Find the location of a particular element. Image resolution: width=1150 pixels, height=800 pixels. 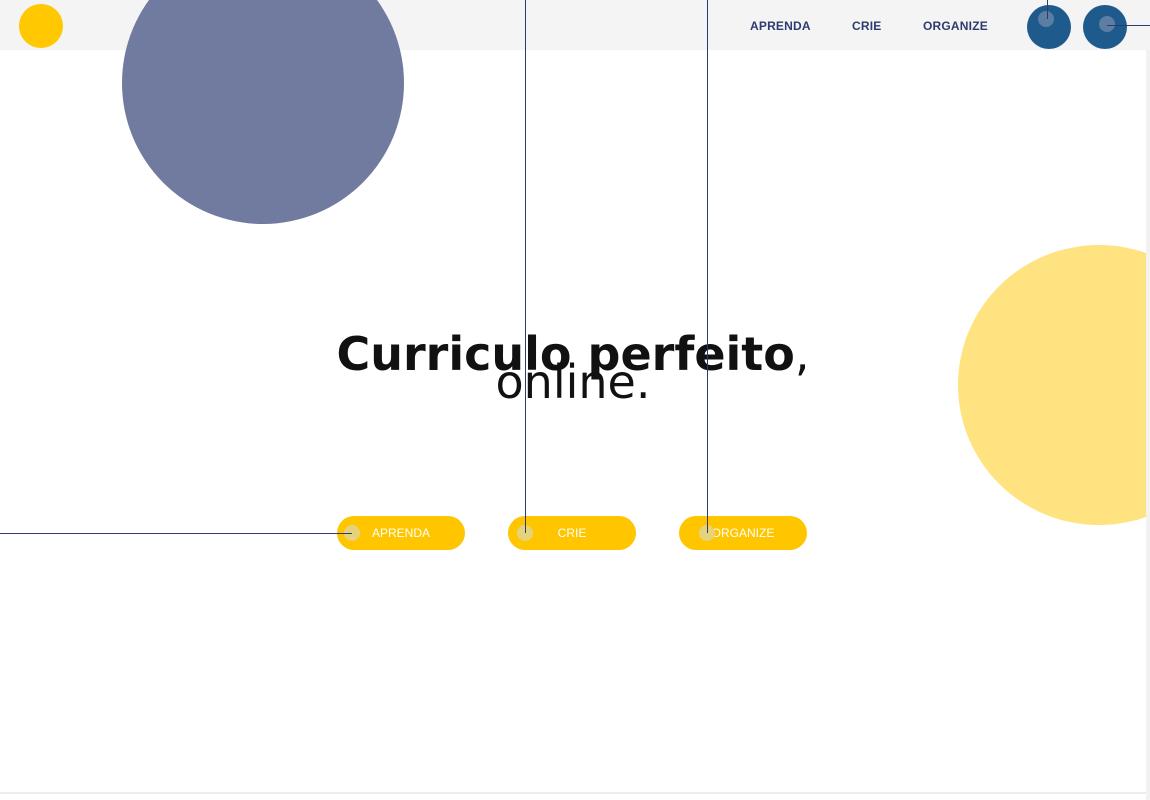

nav-aprenda: APRENDA is located at coordinates (780, 26).